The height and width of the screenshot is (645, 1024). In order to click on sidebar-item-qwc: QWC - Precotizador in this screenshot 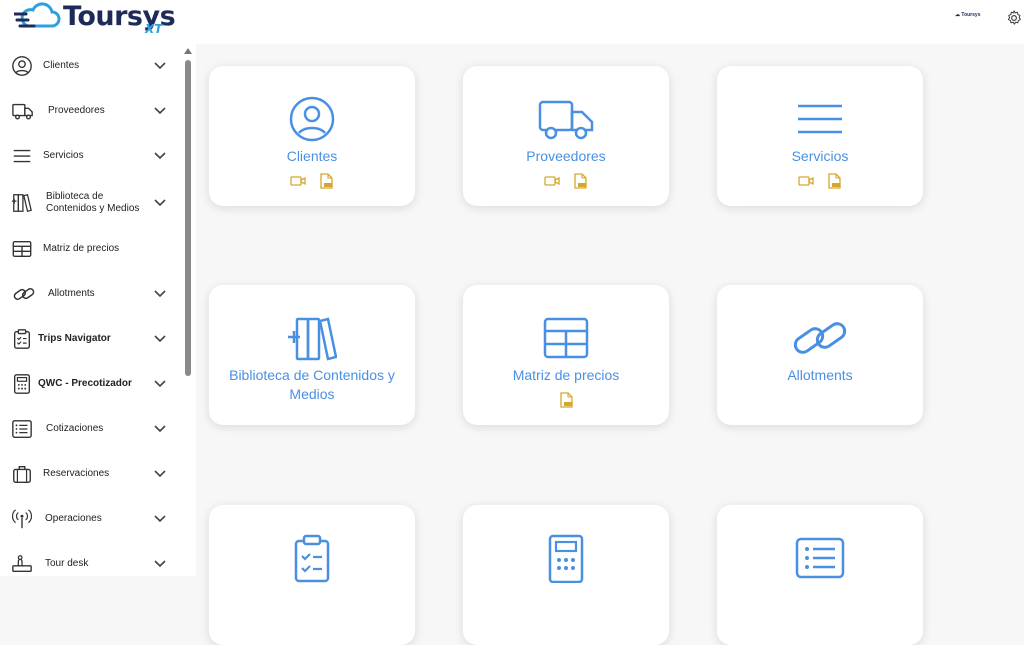, I will do `click(90, 384)`.